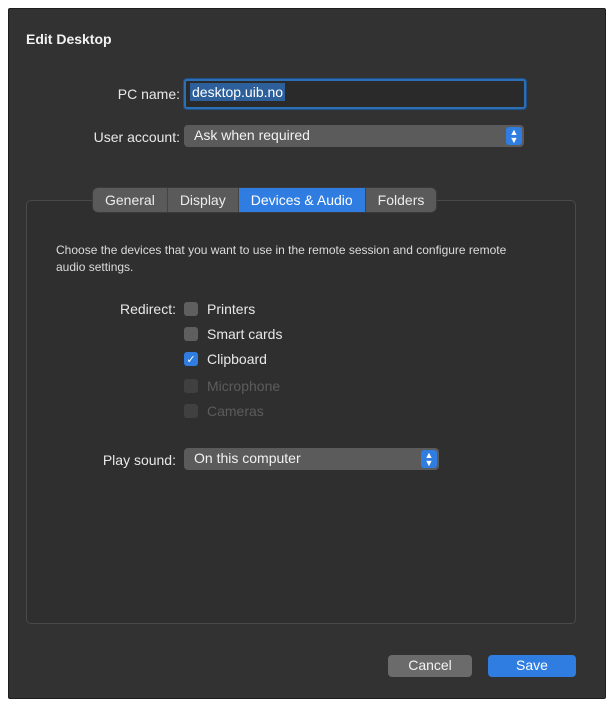 The width and height of the screenshot is (608, 701). Describe the element at coordinates (191, 359) in the screenshot. I see `checkmark-icon: ✓` at that location.